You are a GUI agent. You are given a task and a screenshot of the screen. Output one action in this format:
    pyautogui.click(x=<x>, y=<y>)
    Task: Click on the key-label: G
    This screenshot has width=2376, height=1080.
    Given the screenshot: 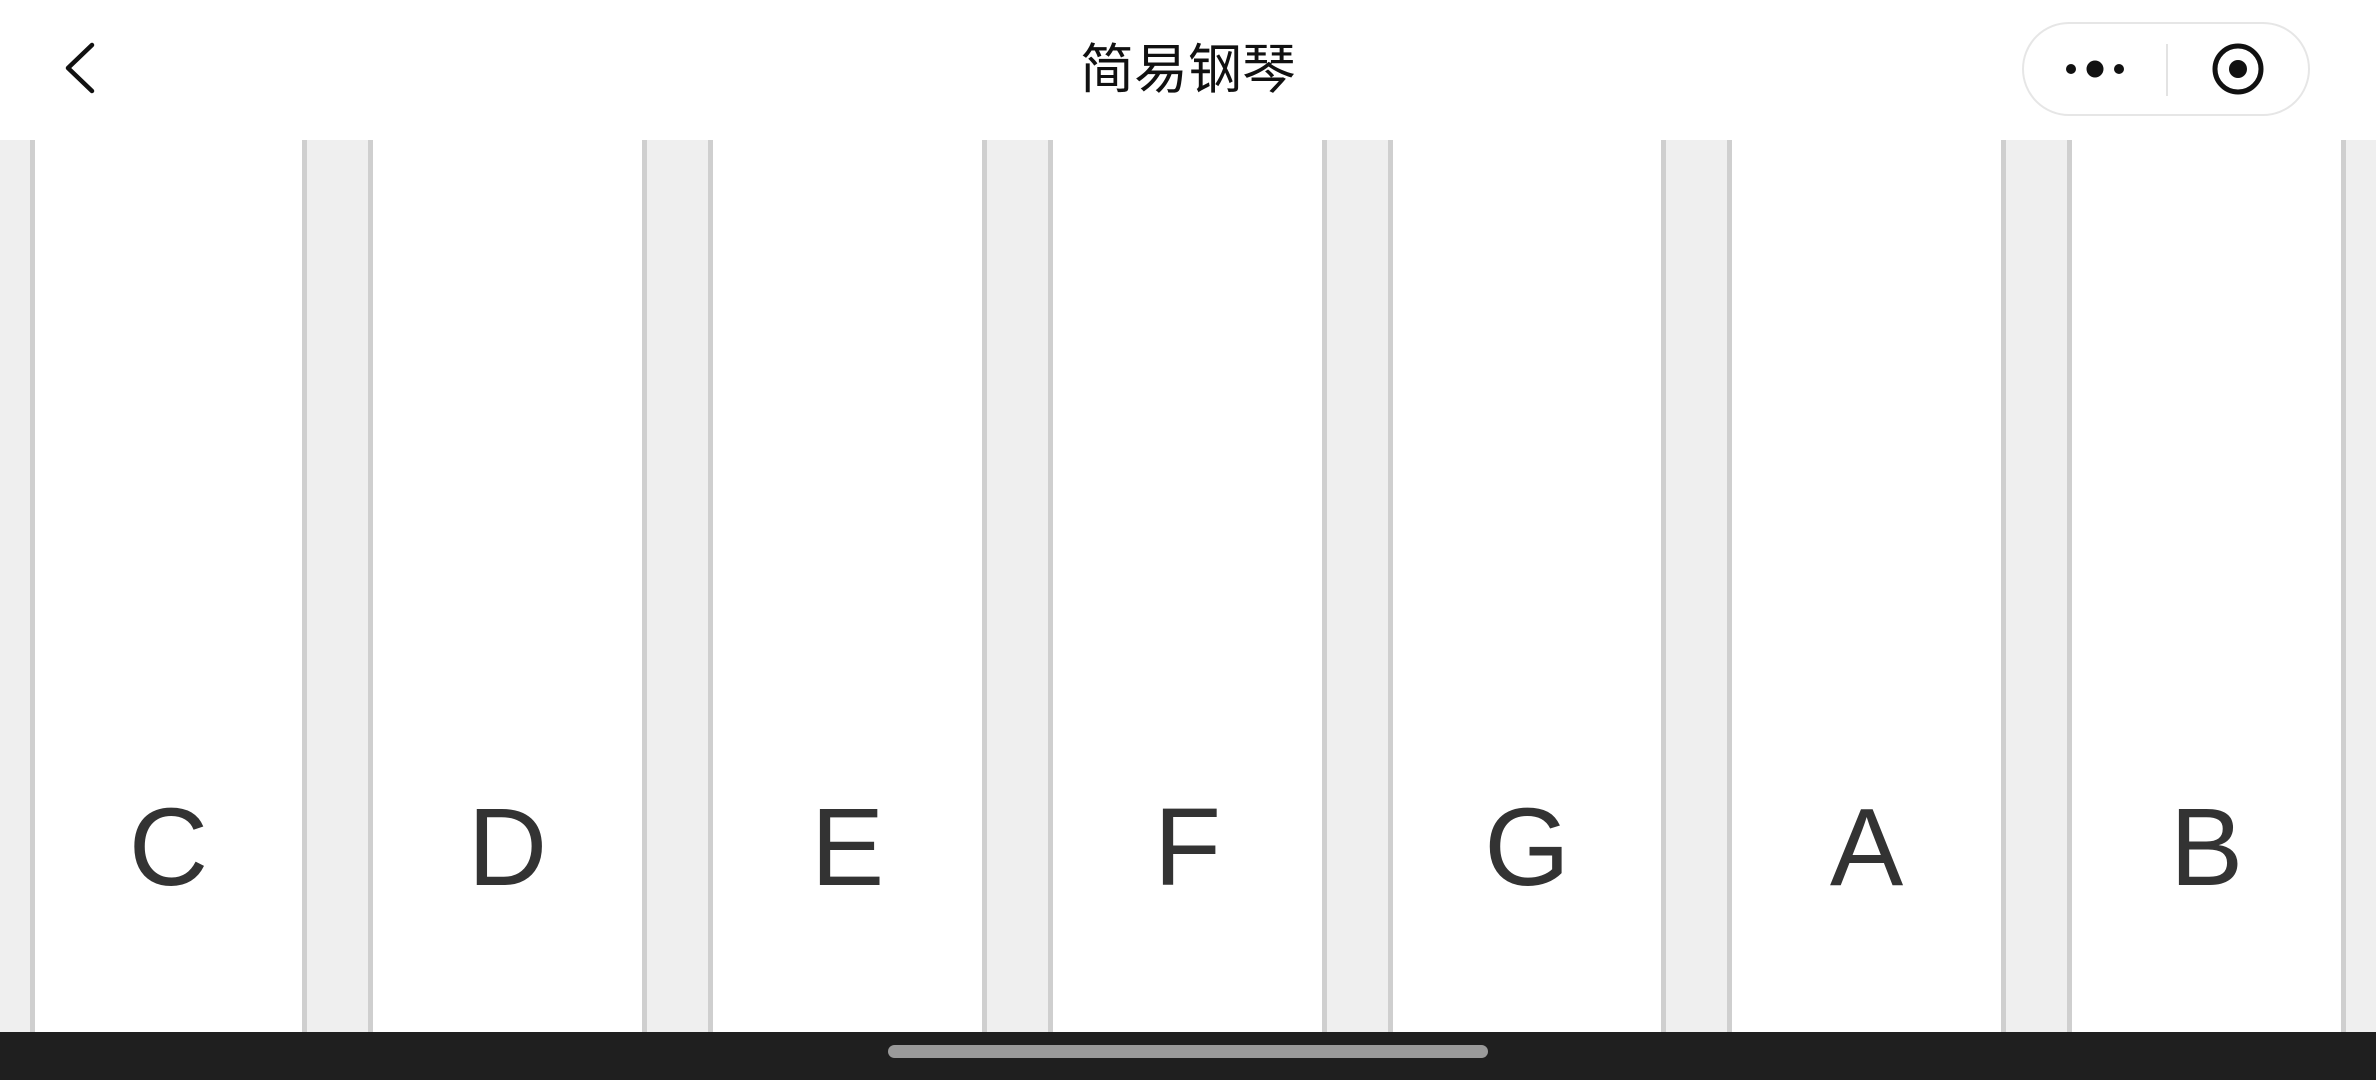 What is the action you would take?
    pyautogui.click(x=1527, y=847)
    